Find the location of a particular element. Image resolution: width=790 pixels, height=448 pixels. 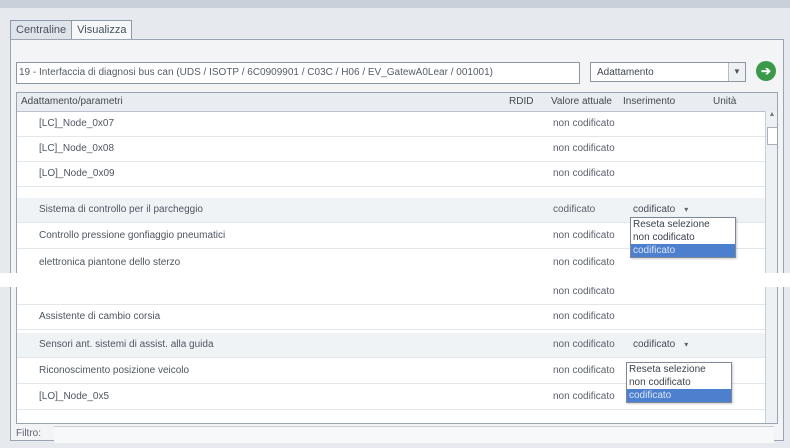

table-row: [LC]_Node_0x08 non codificato is located at coordinates (391, 149).